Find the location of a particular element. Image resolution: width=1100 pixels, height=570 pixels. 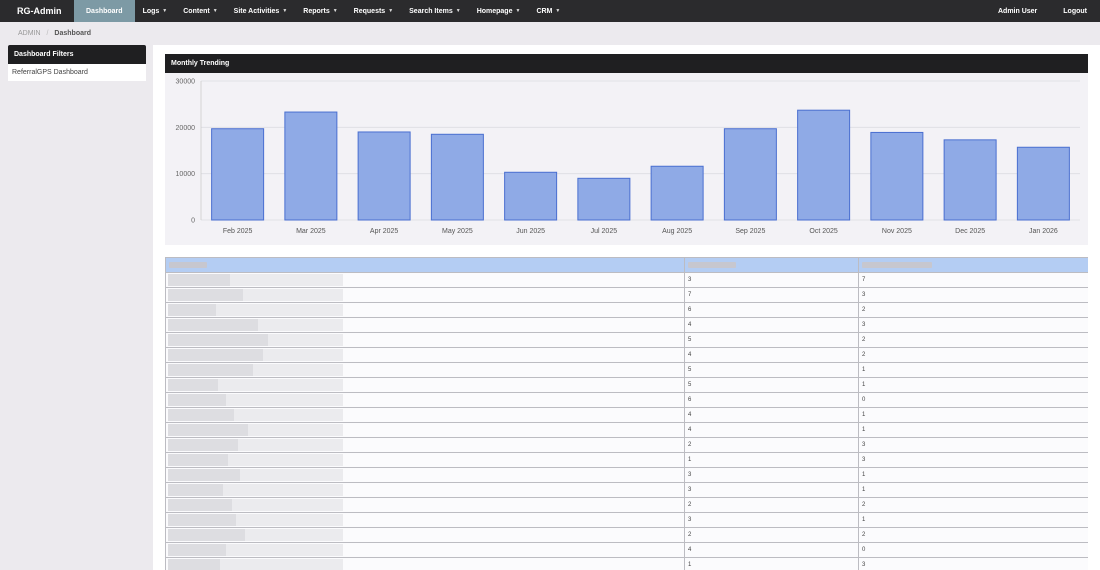

column-header-name is located at coordinates (425, 265).